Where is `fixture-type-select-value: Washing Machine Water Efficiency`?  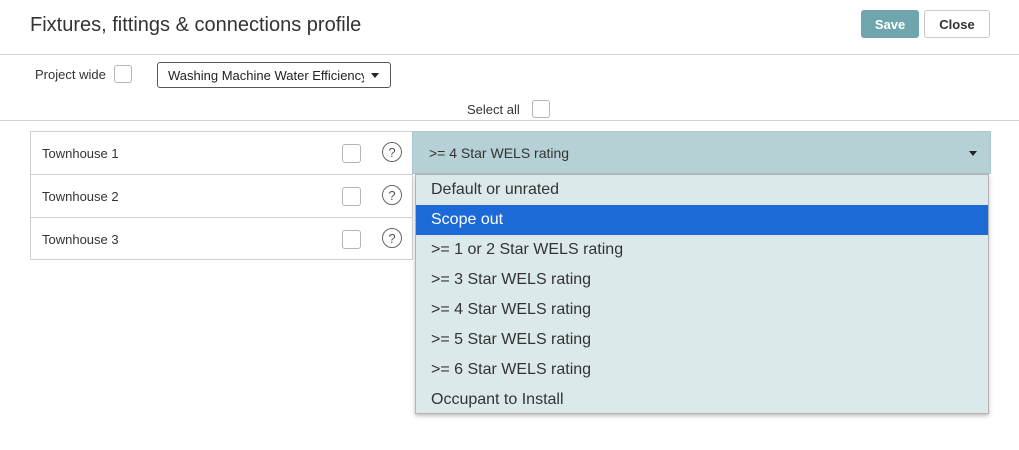 fixture-type-select-value: Washing Machine Water Efficiency is located at coordinates (266, 75).